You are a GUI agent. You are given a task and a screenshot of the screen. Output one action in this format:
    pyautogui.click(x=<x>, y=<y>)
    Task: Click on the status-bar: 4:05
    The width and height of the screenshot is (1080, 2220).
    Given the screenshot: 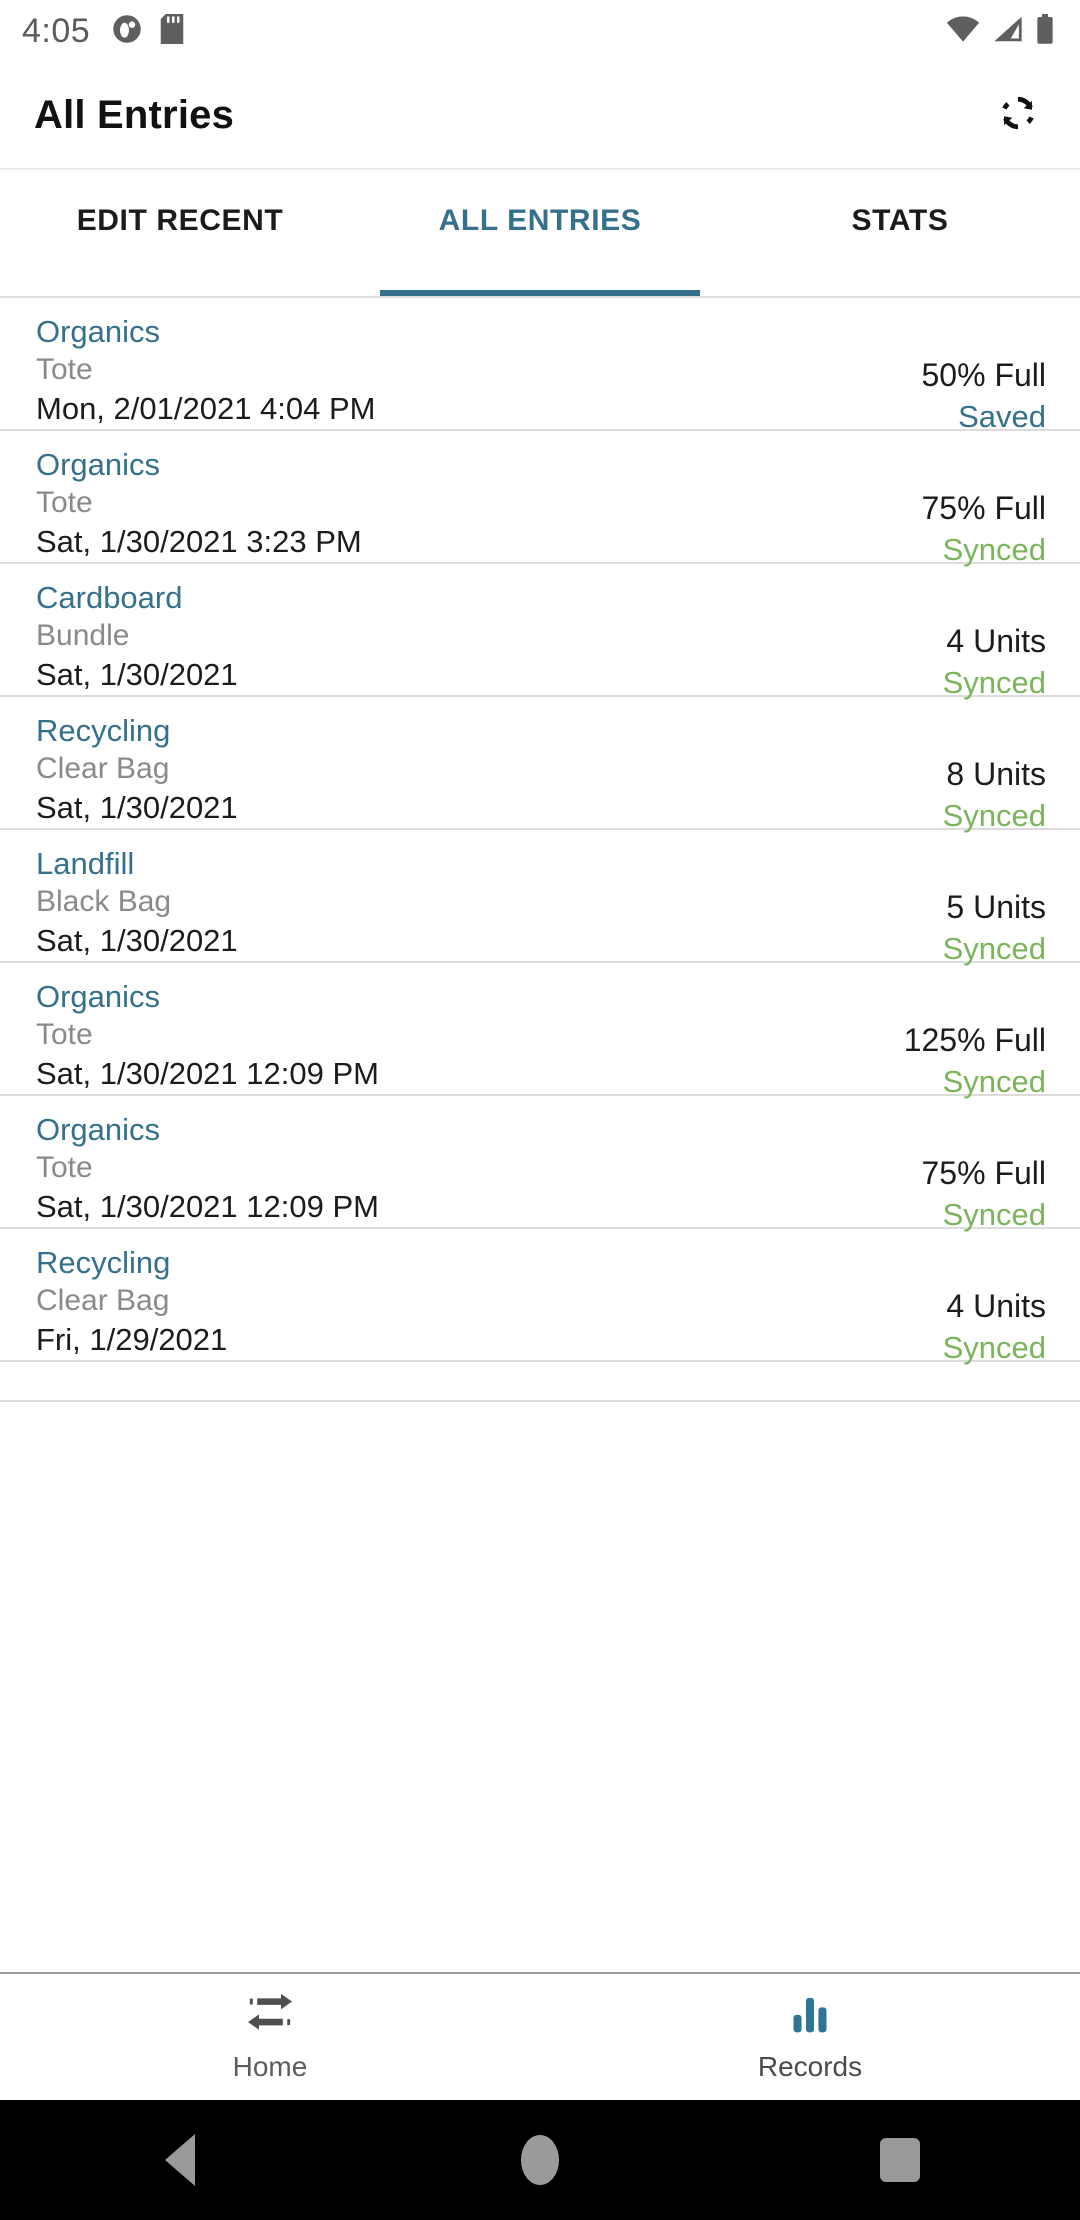 What is the action you would take?
    pyautogui.click(x=540, y=31)
    